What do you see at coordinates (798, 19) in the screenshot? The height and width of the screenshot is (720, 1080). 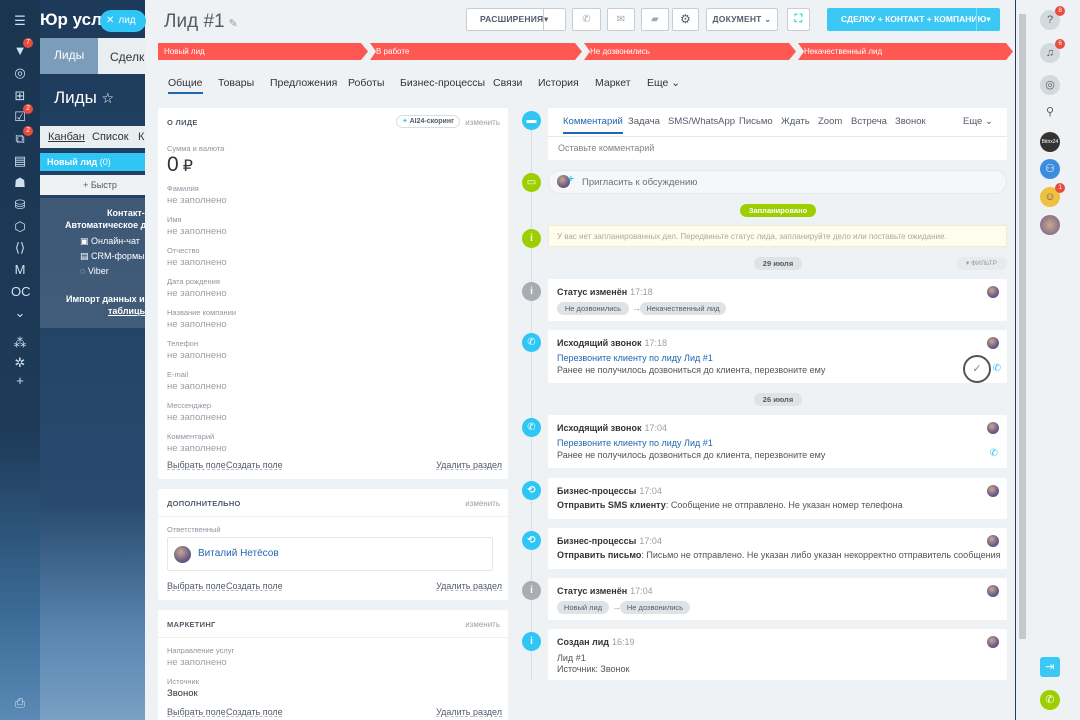 I see `scan-qr-icon: ⛶` at bounding box center [798, 19].